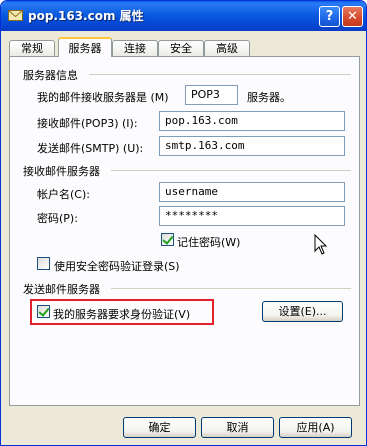 This screenshot has height=446, width=367. Describe the element at coordinates (237, 427) in the screenshot. I see `cancel-button: 取消` at that location.